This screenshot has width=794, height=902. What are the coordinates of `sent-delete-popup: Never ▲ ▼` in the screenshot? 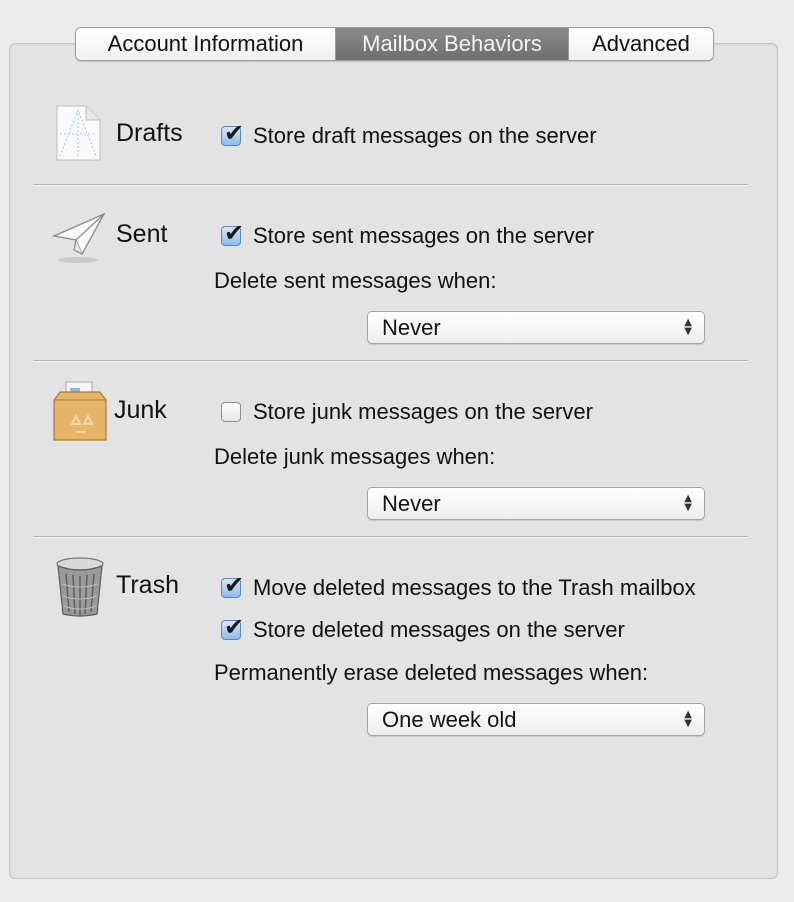 It's located at (536, 327).